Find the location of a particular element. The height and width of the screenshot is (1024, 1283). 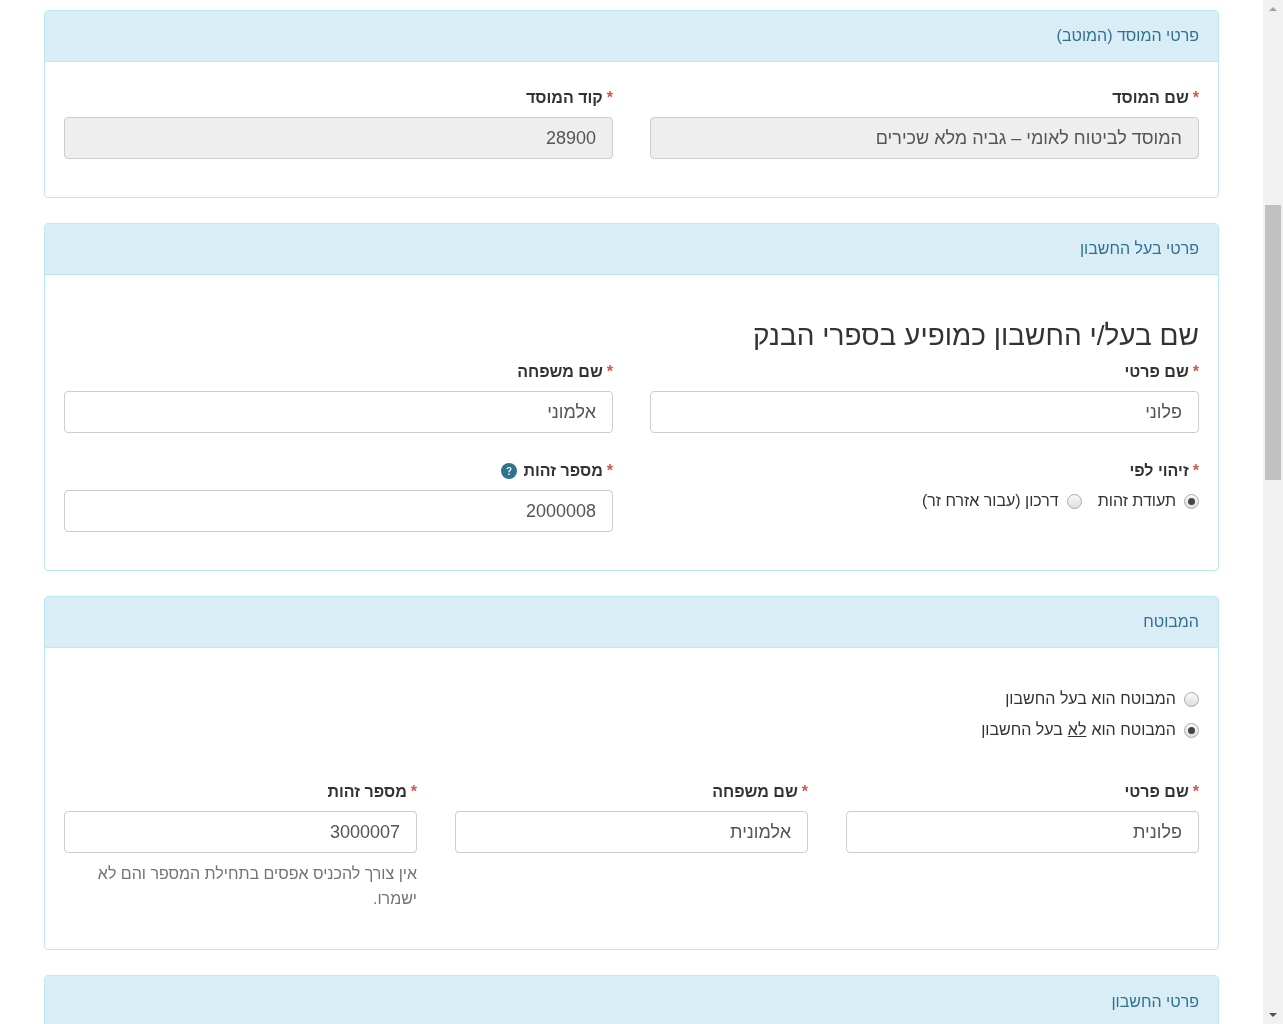

scrollbar-thumb is located at coordinates (1273, 342).